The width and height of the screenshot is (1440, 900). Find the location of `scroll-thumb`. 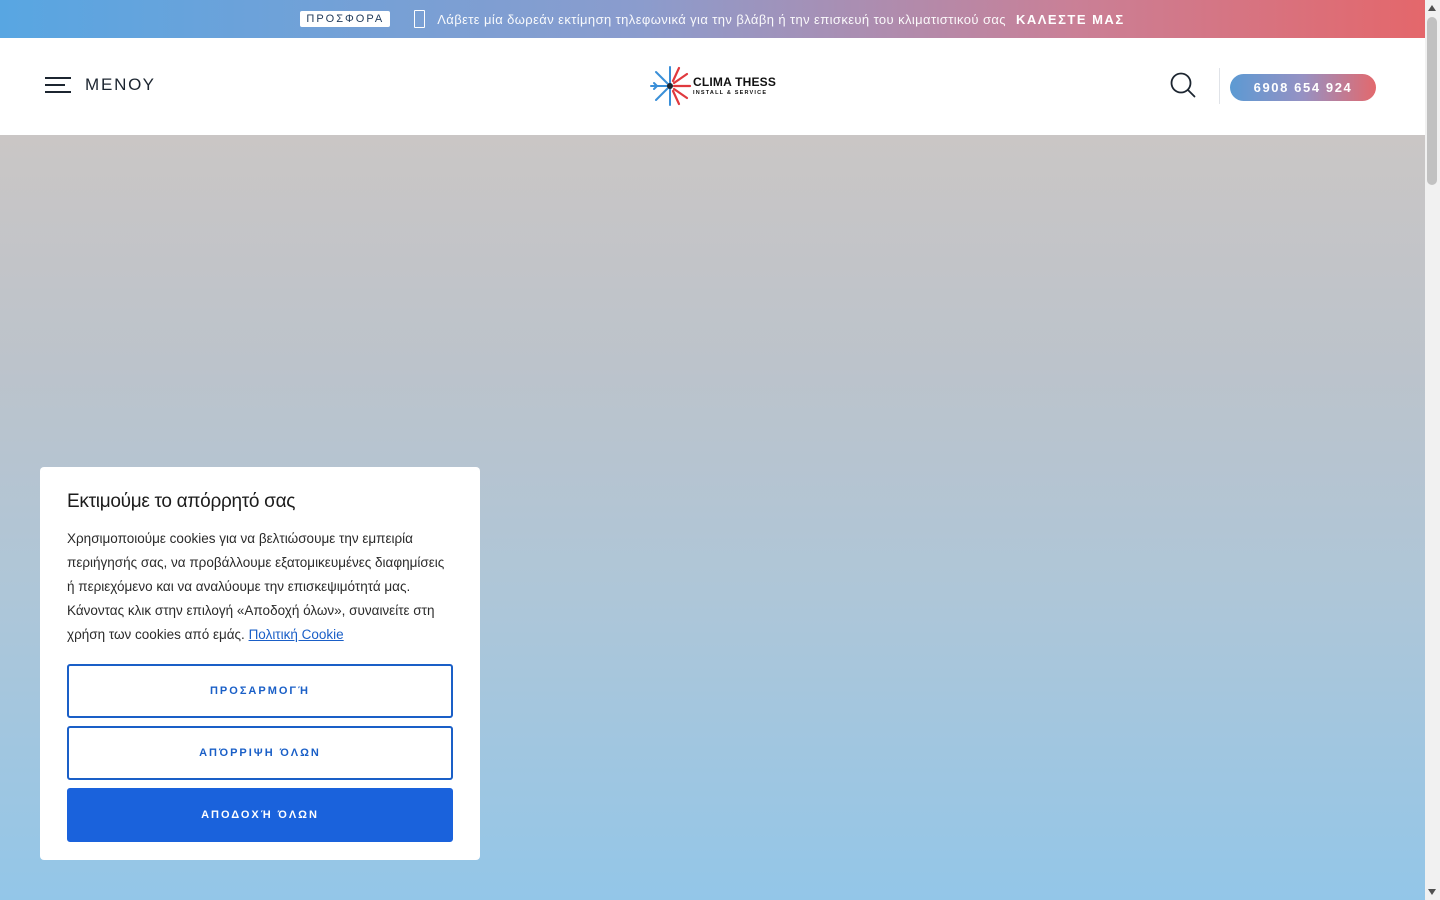

scroll-thumb is located at coordinates (1432, 101).